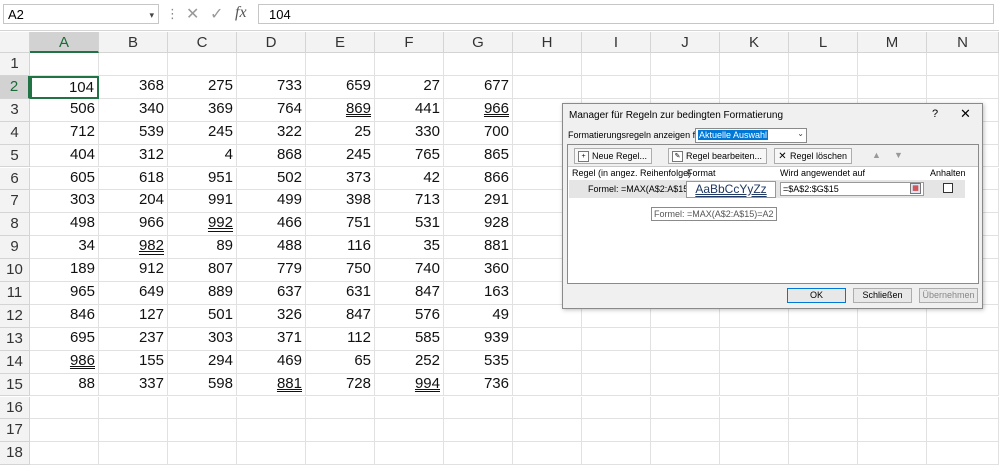 This screenshot has width=999, height=465. What do you see at coordinates (271, 316) in the screenshot?
I see `cell-d12: 326` at bounding box center [271, 316].